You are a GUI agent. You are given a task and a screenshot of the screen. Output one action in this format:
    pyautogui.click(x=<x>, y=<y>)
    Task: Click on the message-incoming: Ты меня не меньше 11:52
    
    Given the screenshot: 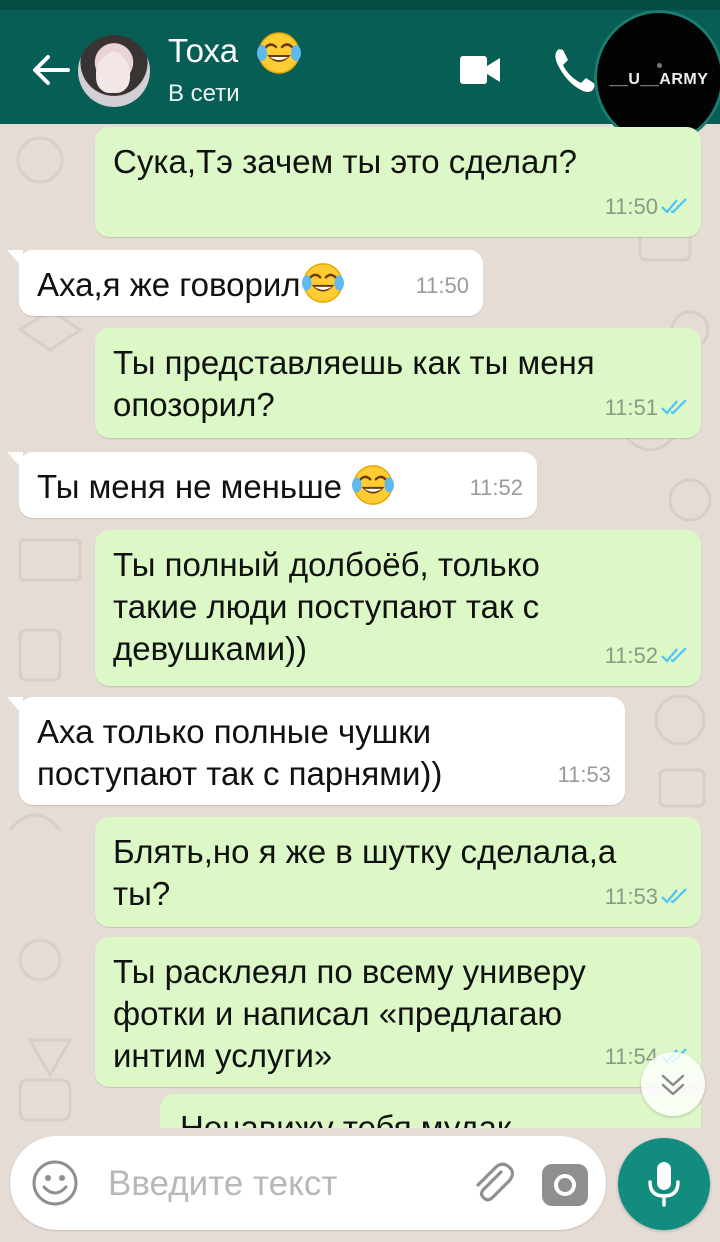 What is the action you would take?
    pyautogui.click(x=272, y=485)
    